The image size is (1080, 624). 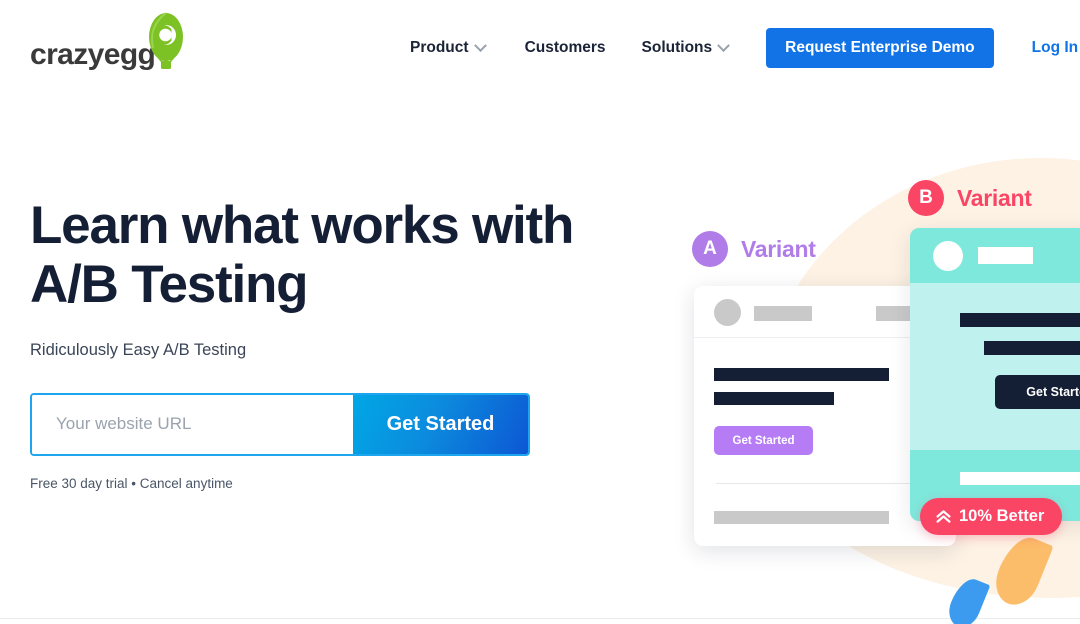 What do you see at coordinates (1002, 516) in the screenshot?
I see `better-performance-label: 10% Better` at bounding box center [1002, 516].